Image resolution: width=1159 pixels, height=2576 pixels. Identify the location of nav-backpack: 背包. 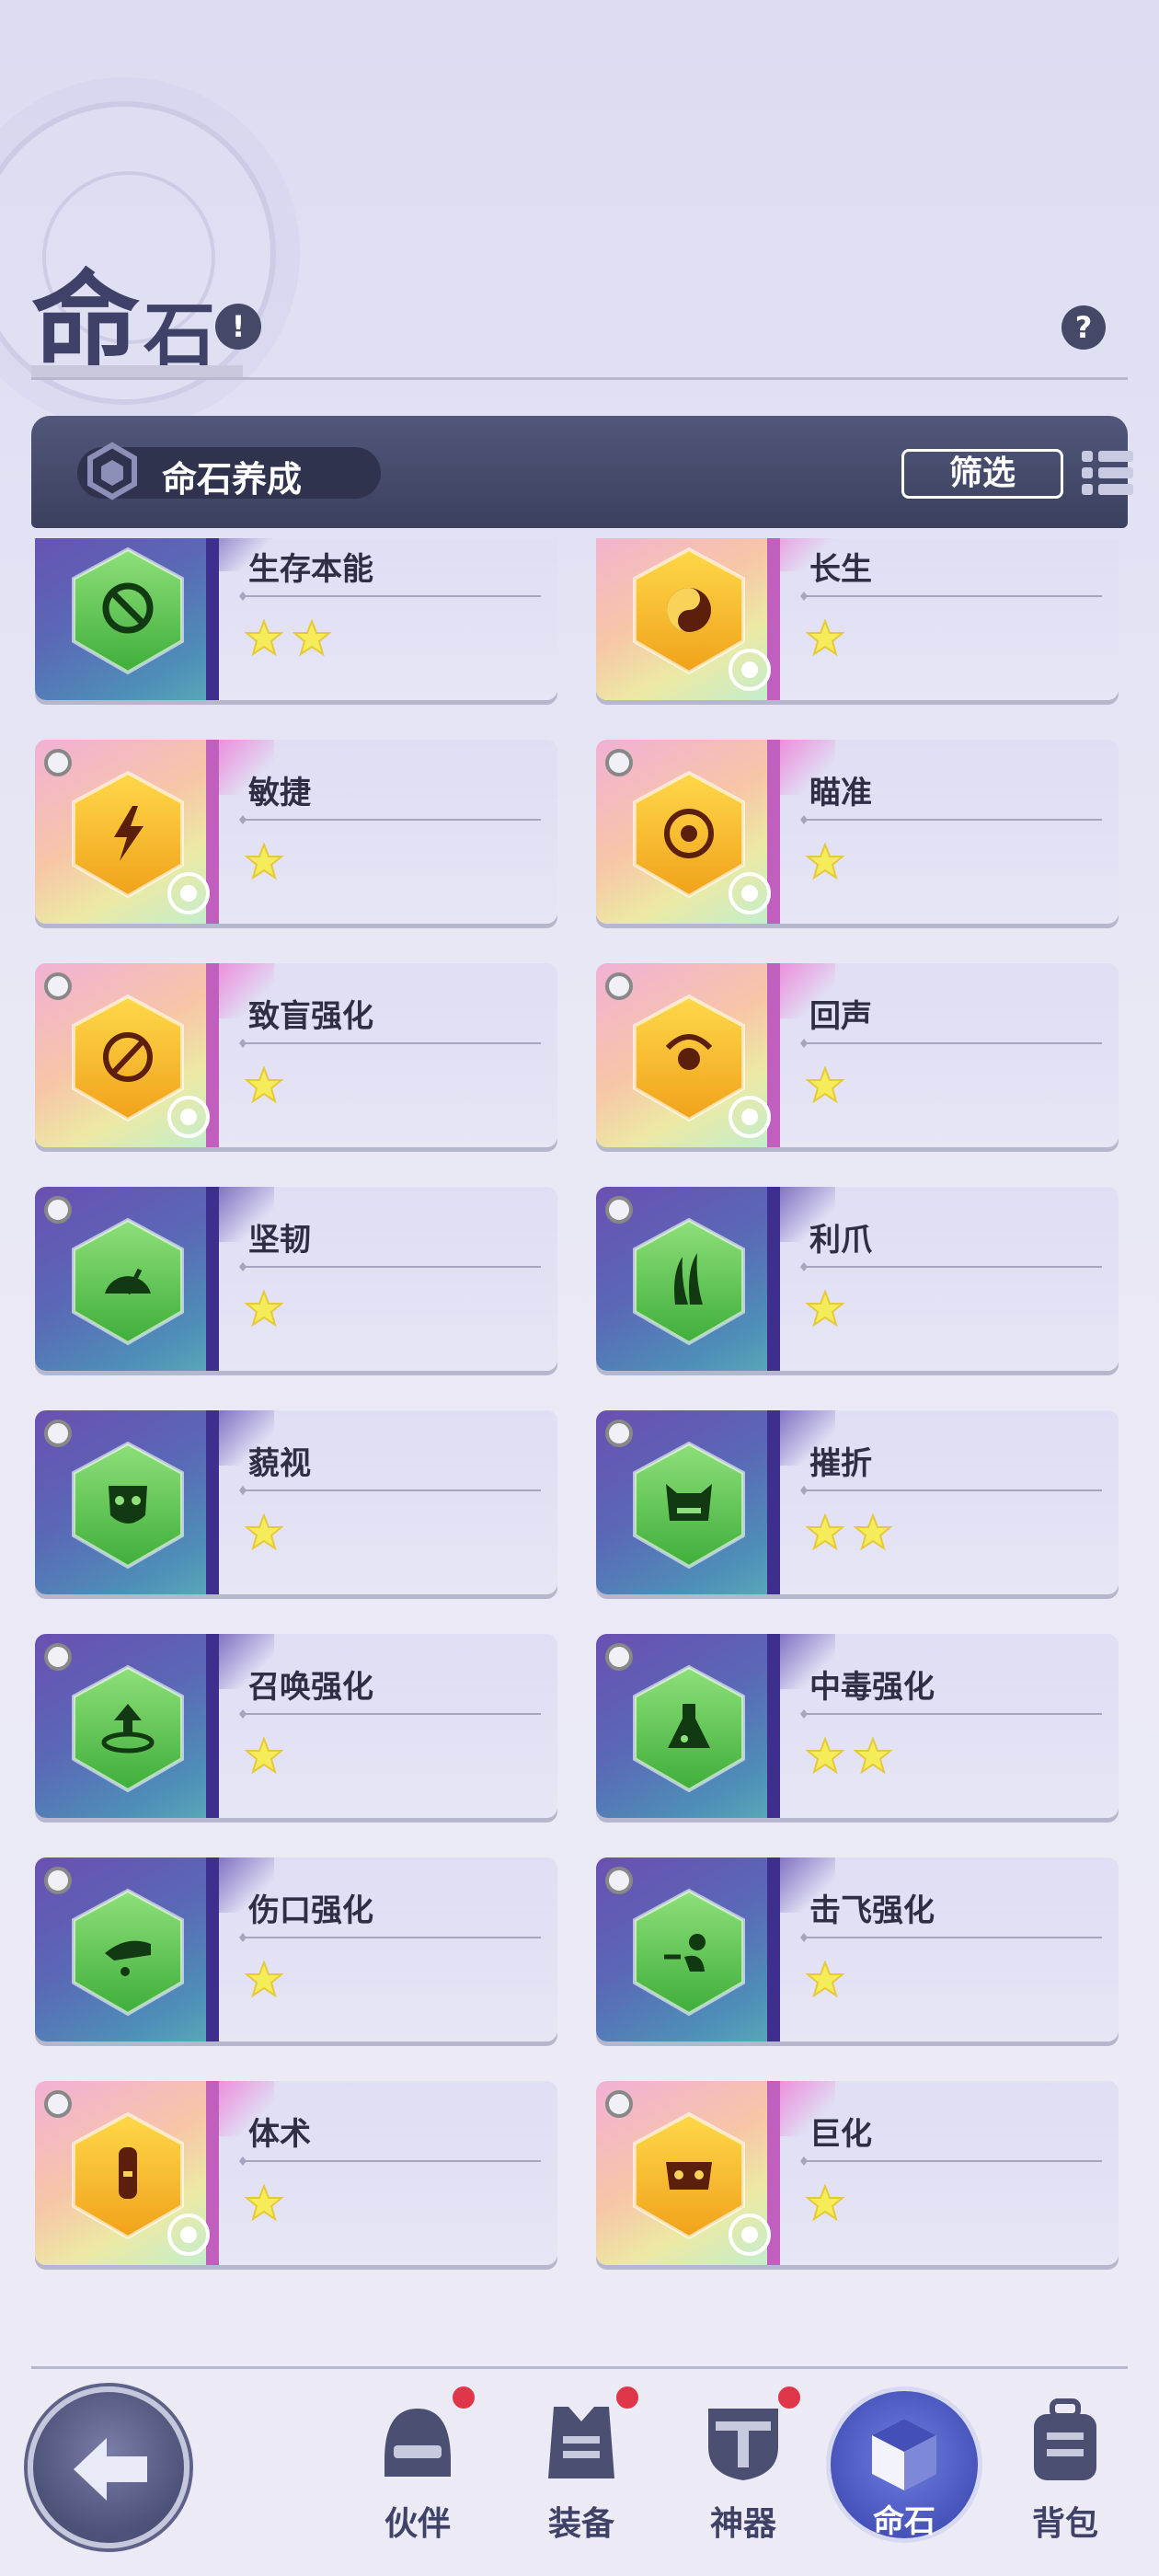
(1065, 2473).